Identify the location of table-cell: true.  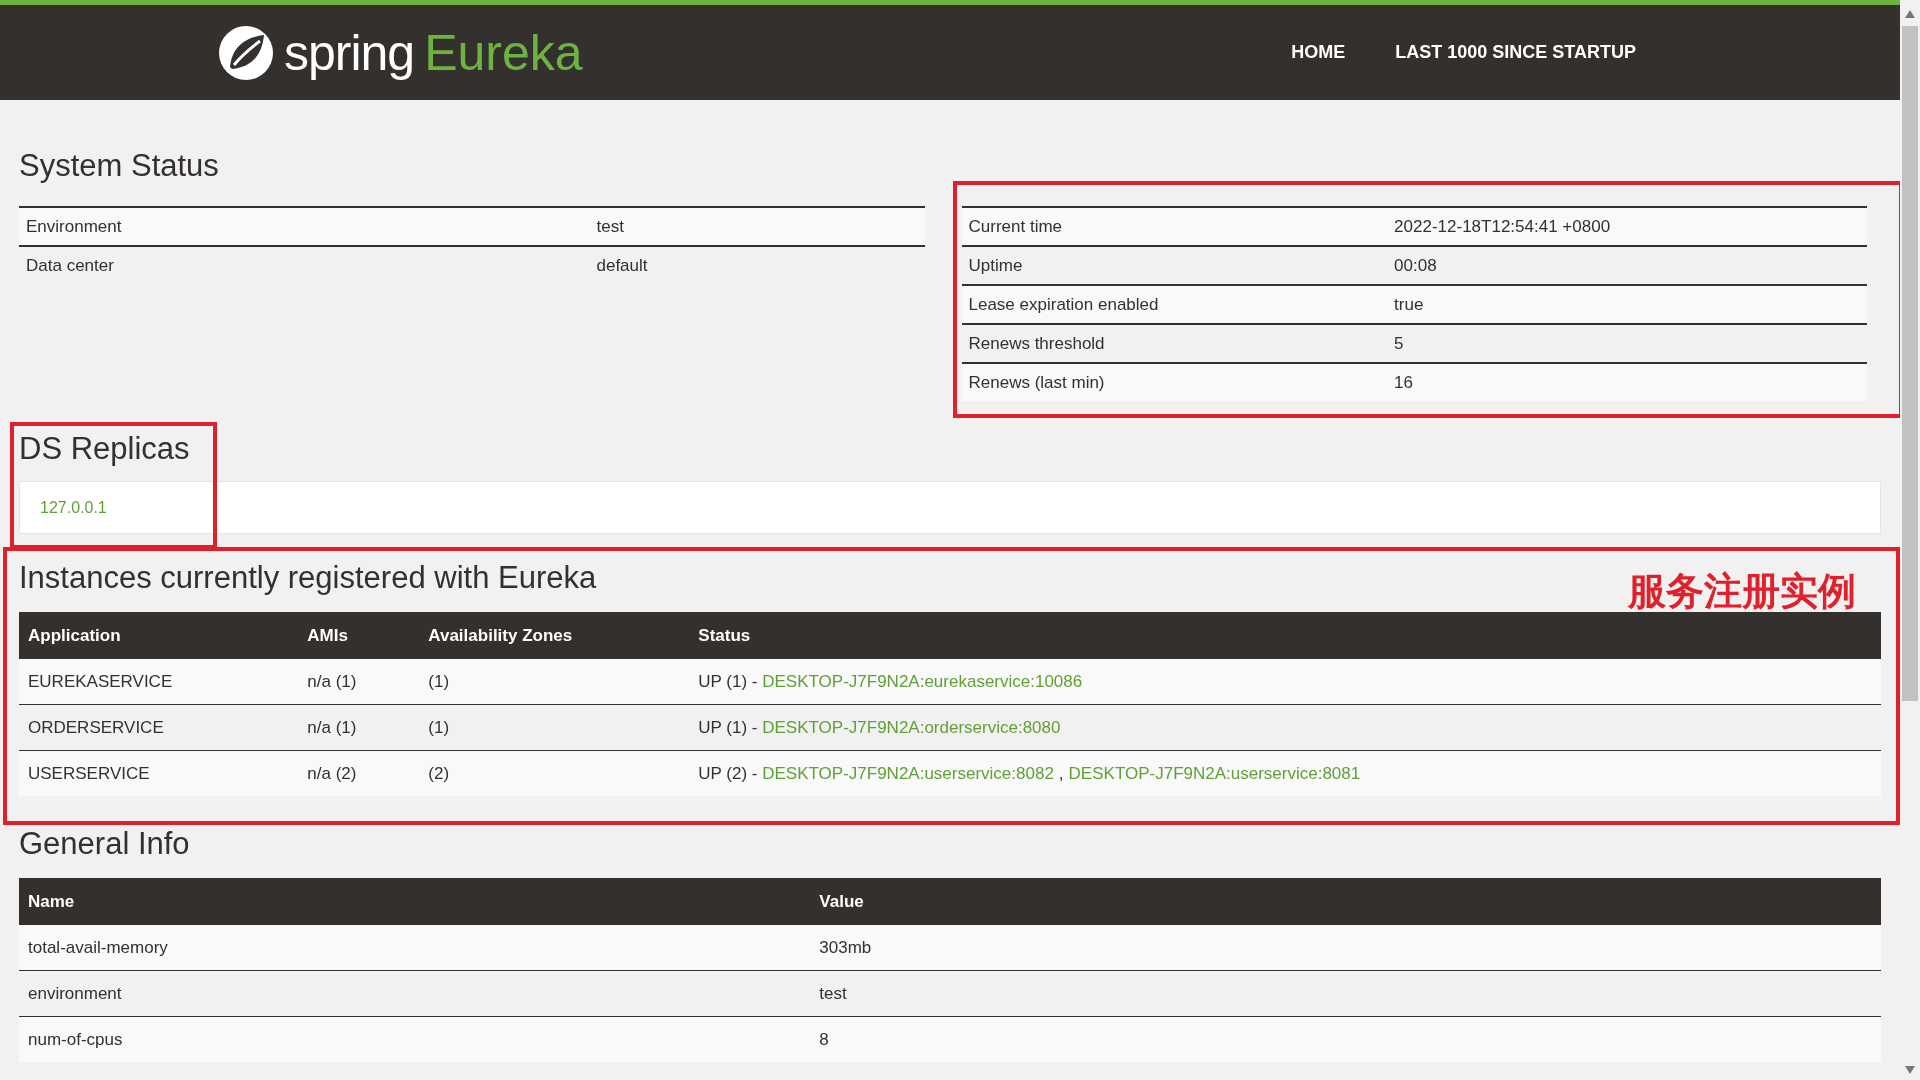
(1627, 304).